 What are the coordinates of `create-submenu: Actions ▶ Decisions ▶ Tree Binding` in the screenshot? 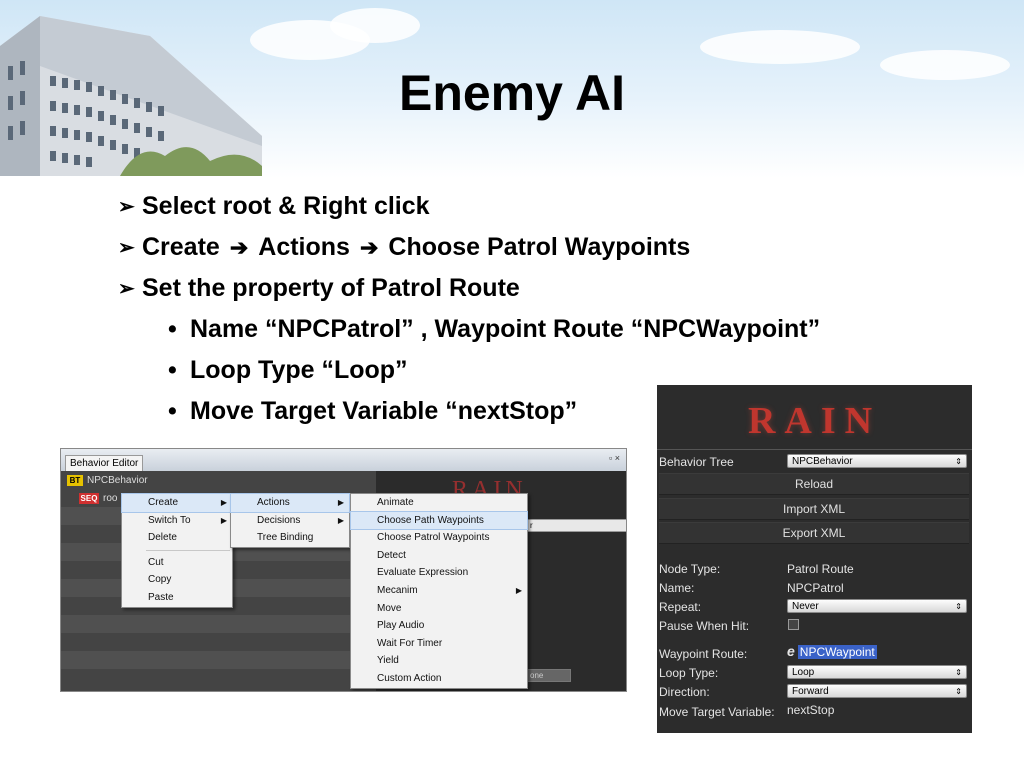 It's located at (290, 520).